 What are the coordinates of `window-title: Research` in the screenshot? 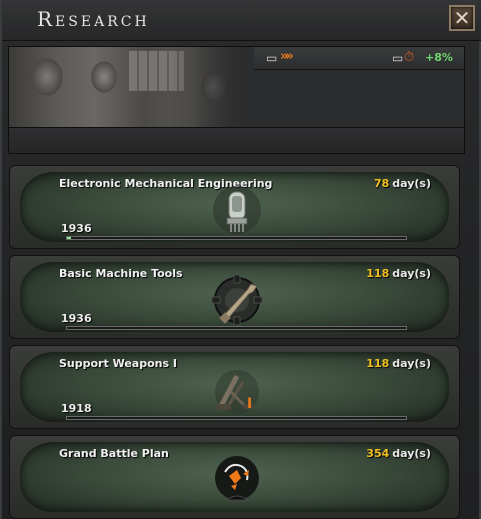 It's located at (93, 19).